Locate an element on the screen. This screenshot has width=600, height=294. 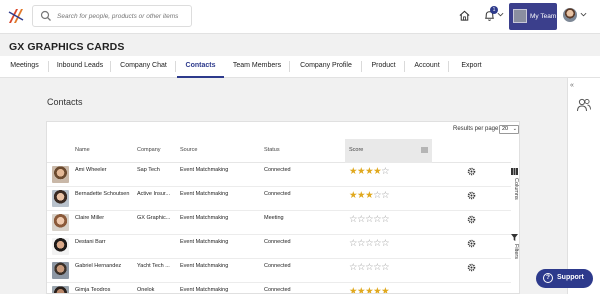
grid-side-tabs: Columns Filters is located at coordinates (515, 214).